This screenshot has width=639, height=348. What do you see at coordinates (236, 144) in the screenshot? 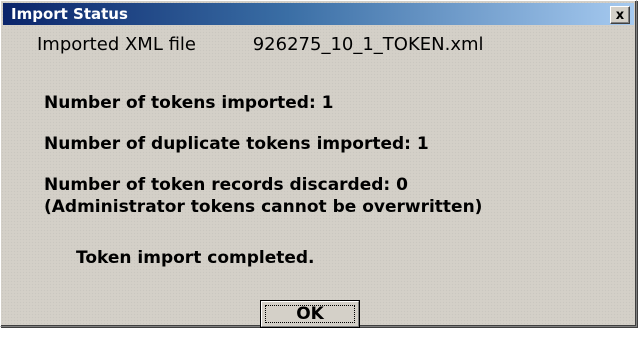
I see `duplicate-tokens-text: Number of duplicate tokens imported: 1` at bounding box center [236, 144].